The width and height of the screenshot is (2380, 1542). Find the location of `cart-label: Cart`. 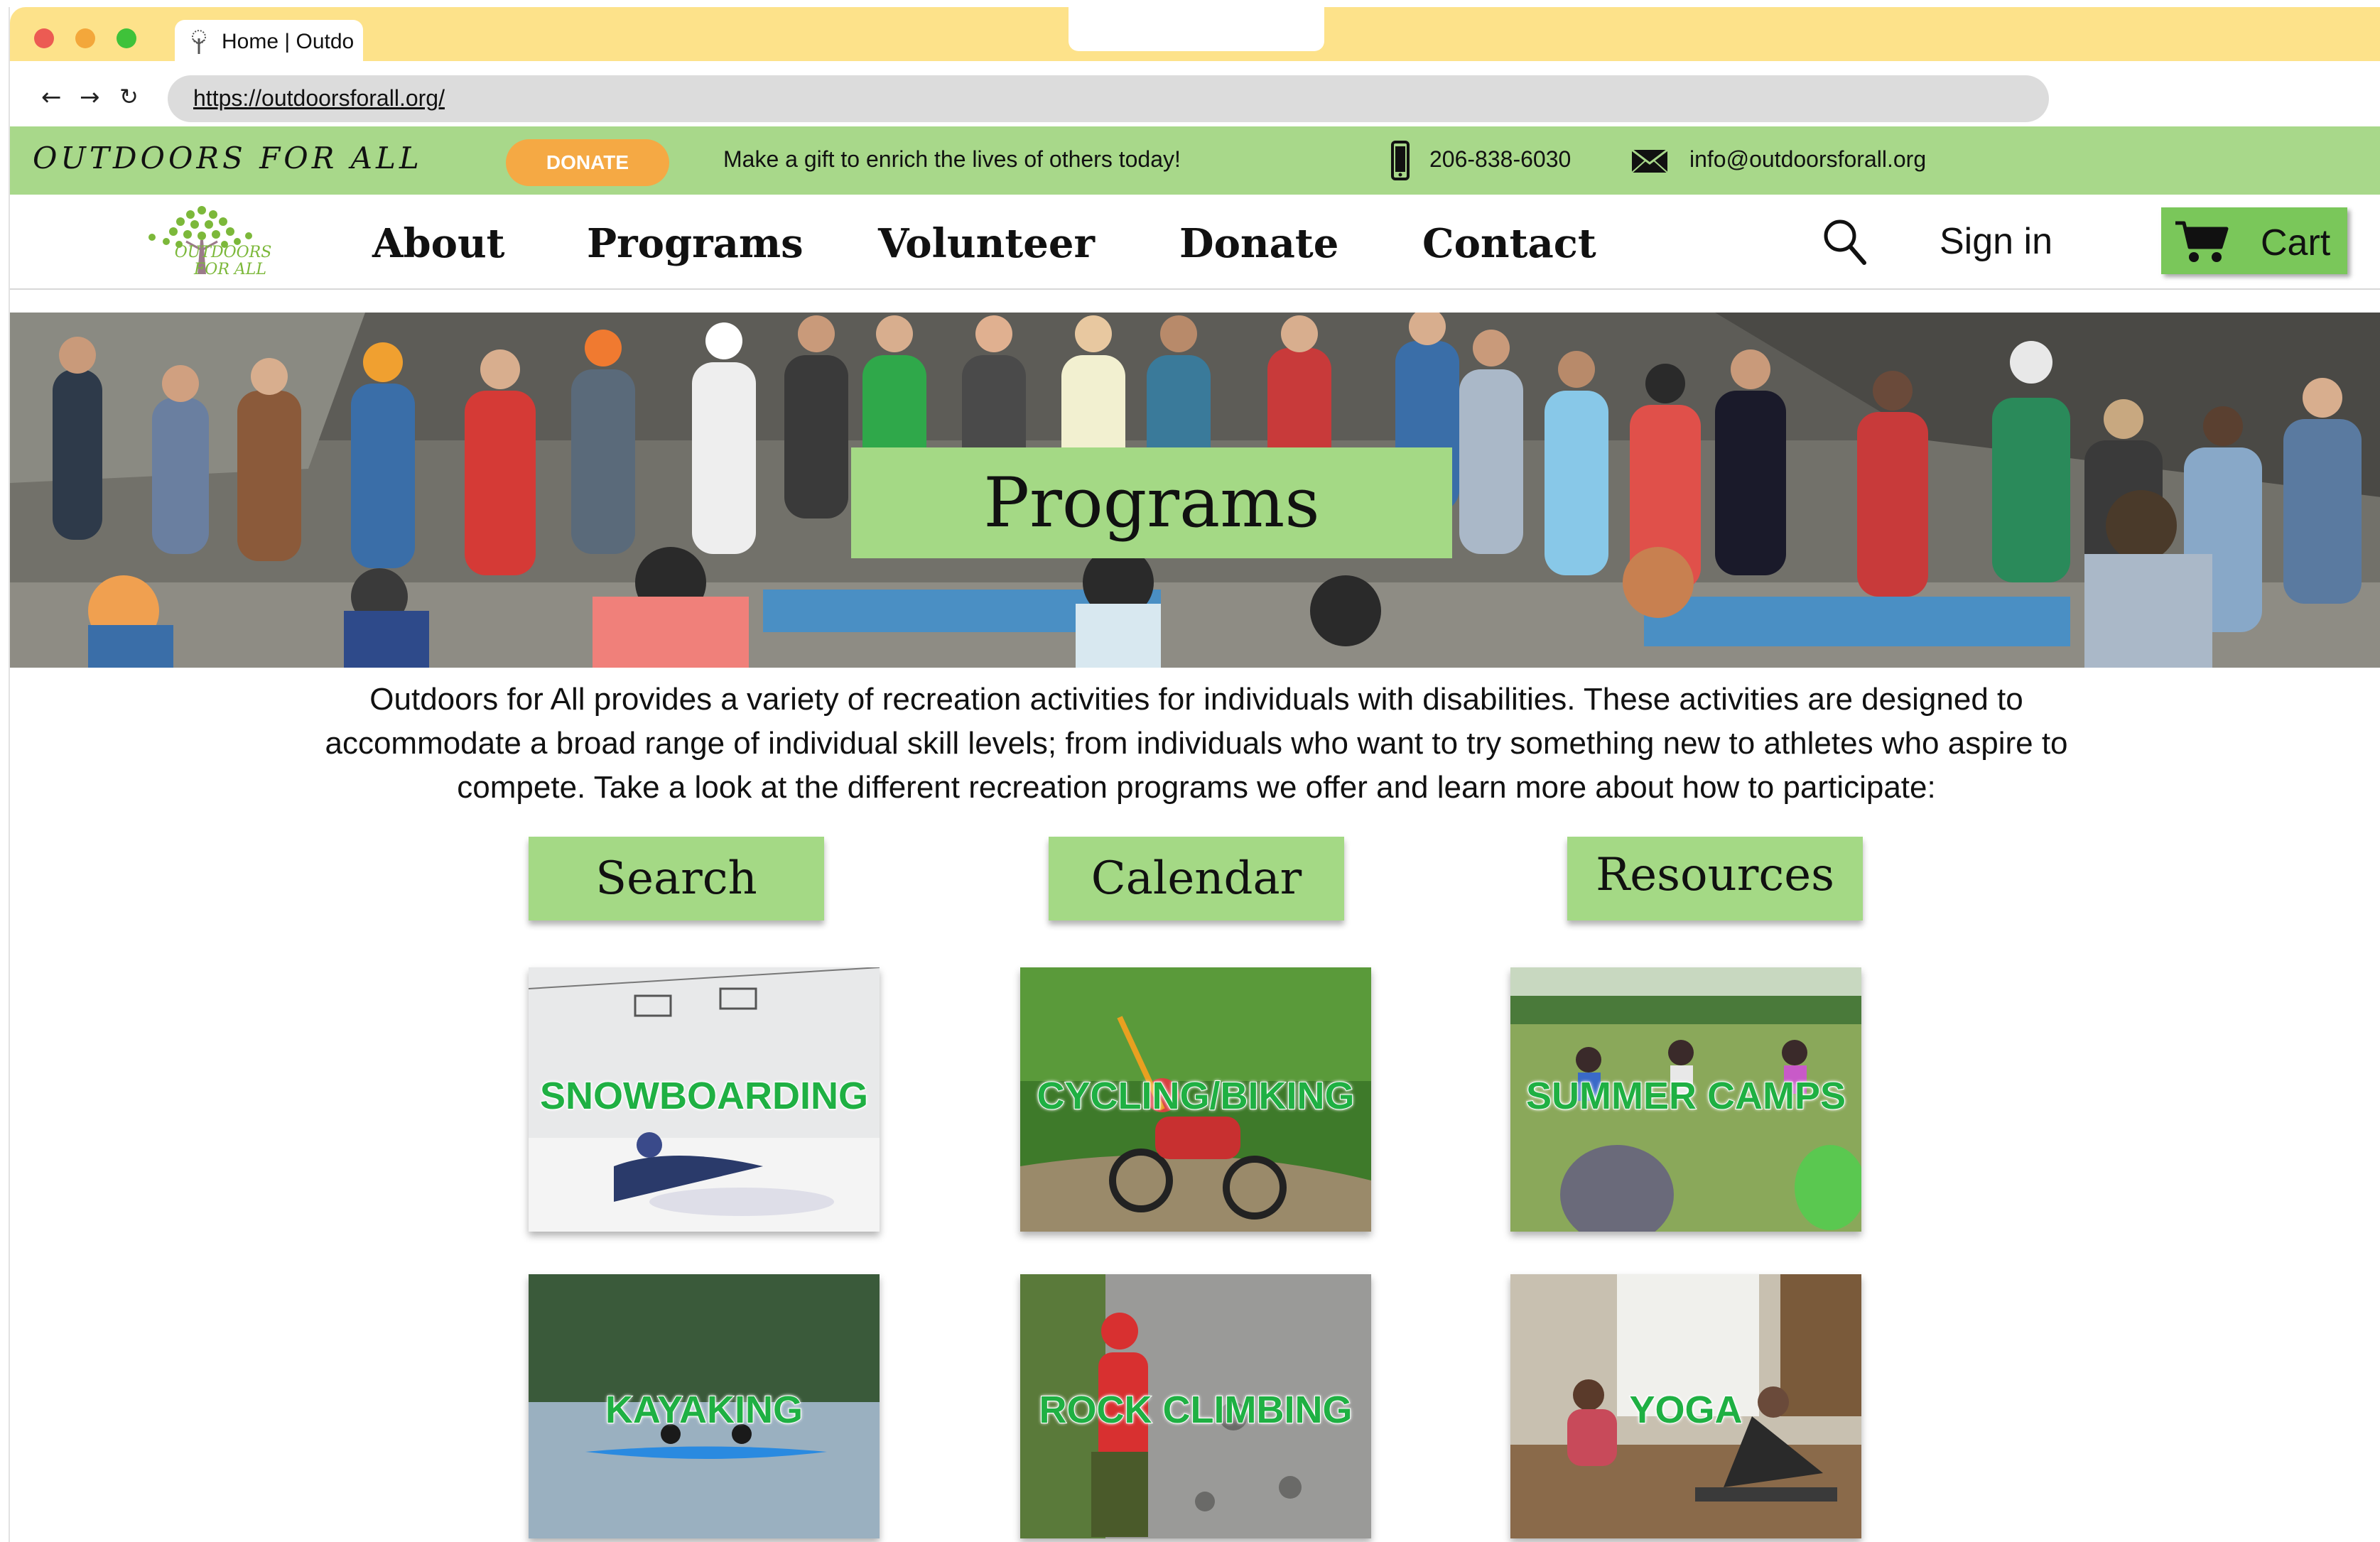

cart-label: Cart is located at coordinates (2296, 243).